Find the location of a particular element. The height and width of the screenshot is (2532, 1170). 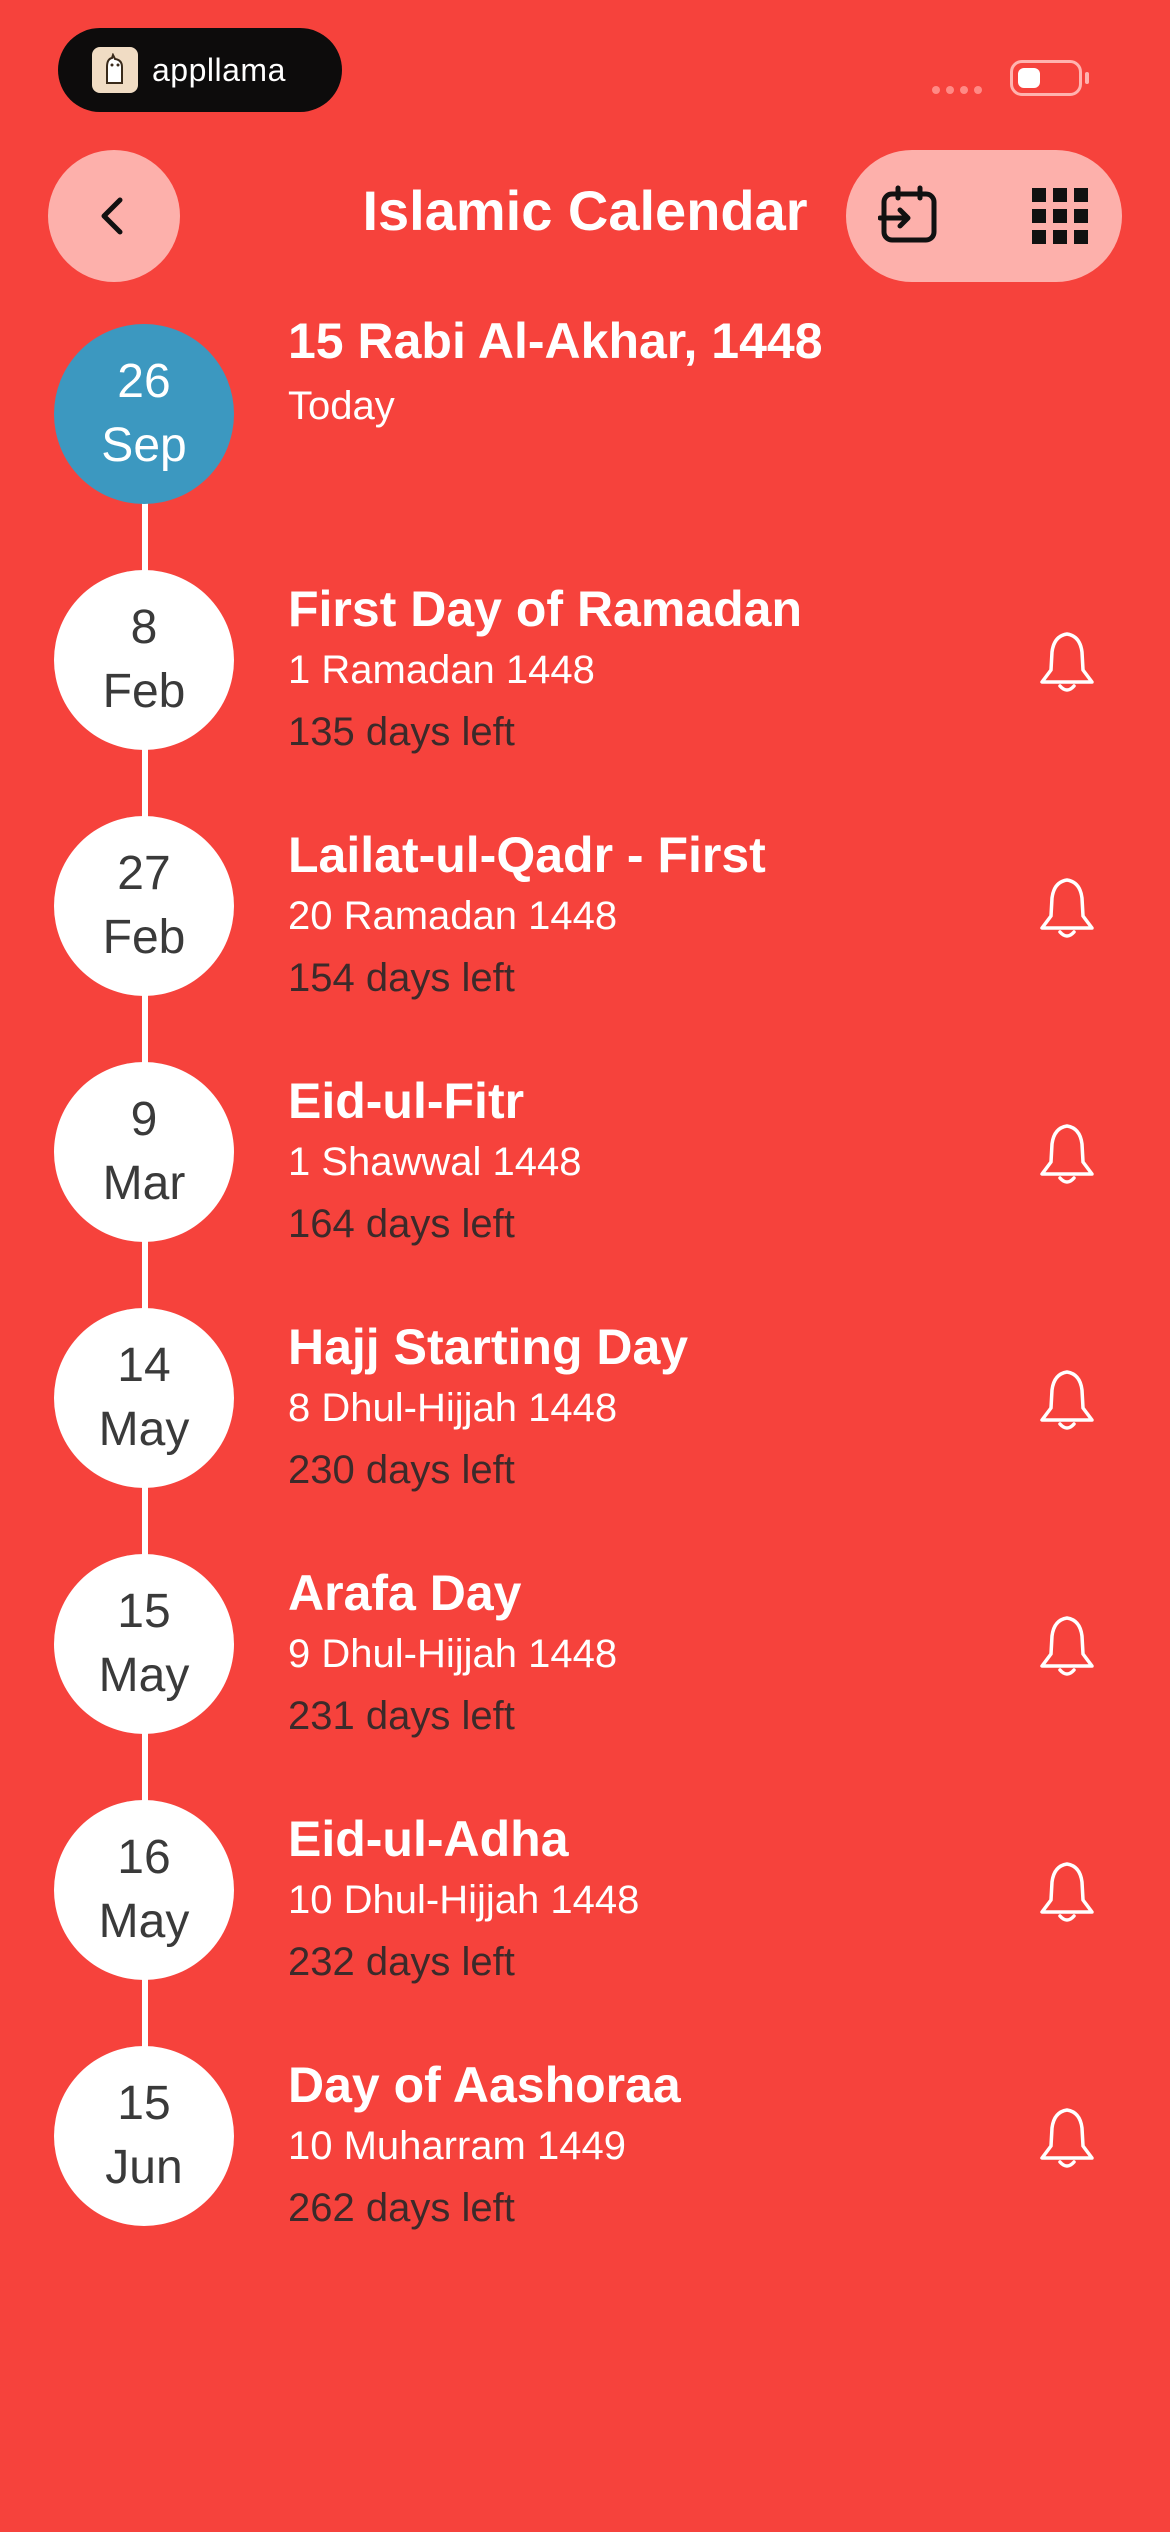

event-hijri-date: 10 Muharram 1449 is located at coordinates (457, 2146).